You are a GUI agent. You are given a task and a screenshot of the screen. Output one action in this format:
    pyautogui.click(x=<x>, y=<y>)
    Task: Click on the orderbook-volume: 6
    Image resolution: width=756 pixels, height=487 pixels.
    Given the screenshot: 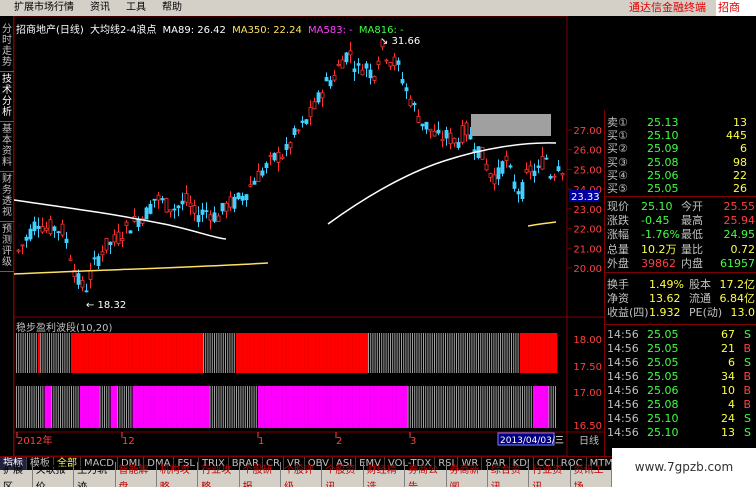 What is the action you would take?
    pyautogui.click(x=743, y=149)
    